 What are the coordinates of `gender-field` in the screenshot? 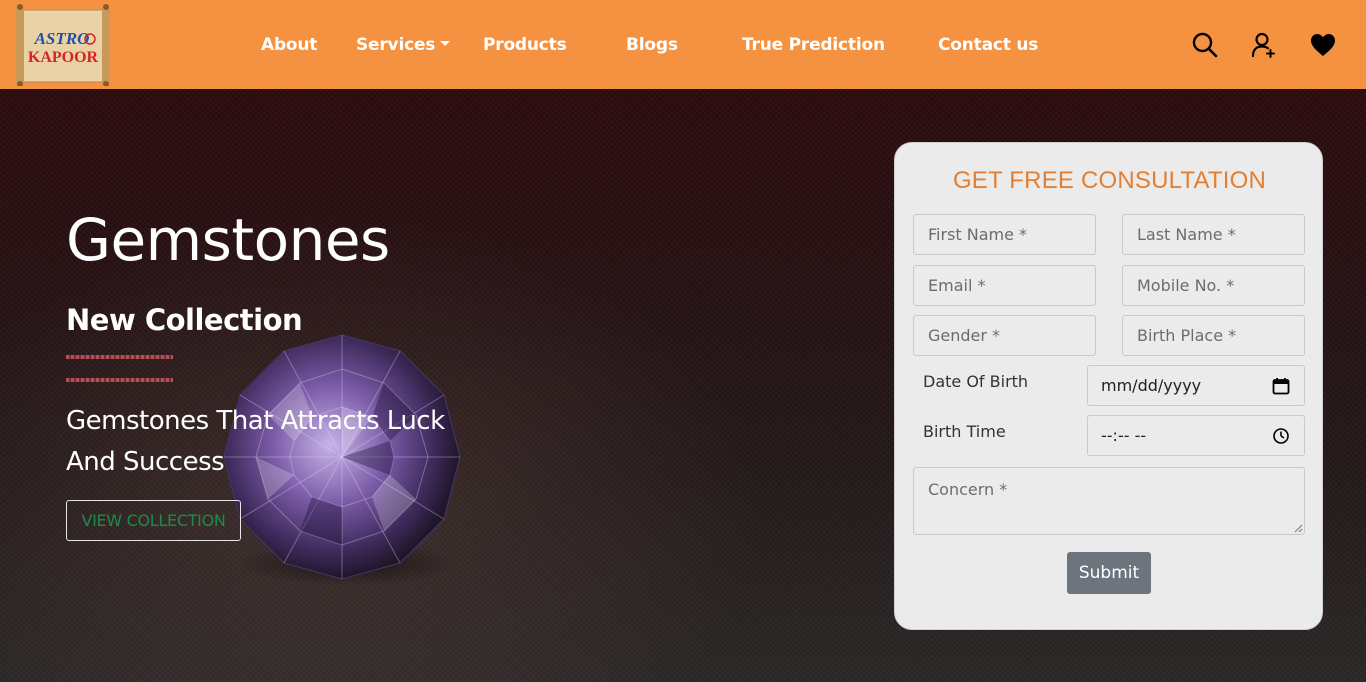 It's located at (1004, 335).